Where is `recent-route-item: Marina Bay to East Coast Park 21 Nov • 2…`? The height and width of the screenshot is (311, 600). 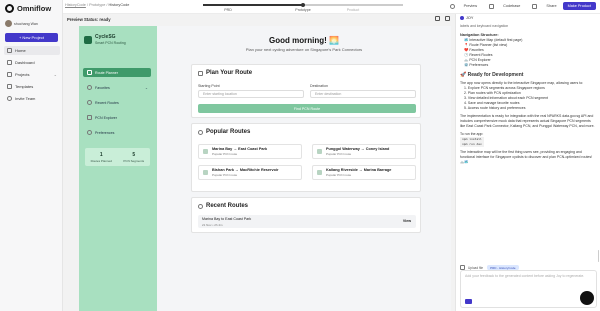 recent-route-item: Marina Bay to East Coast Park 21 Nov • 2… is located at coordinates (307, 221).